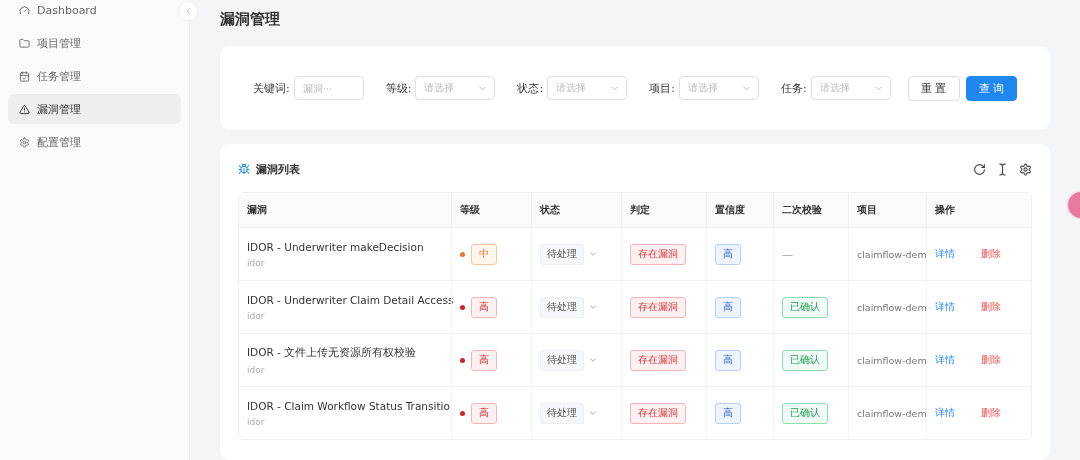 The height and width of the screenshot is (460, 1080). Describe the element at coordinates (94, 109) in the screenshot. I see `sidebar-item: 漏洞管理` at that location.